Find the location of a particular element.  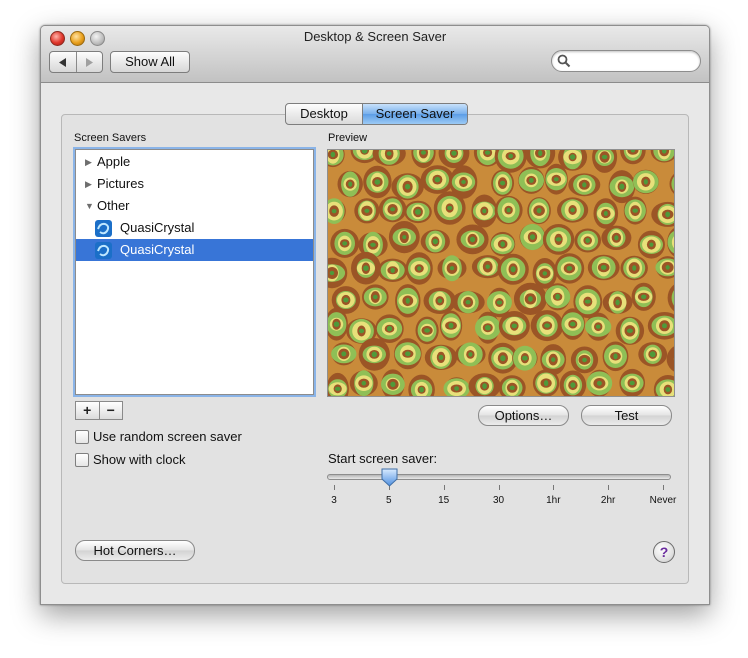

help-button: ? is located at coordinates (664, 552).